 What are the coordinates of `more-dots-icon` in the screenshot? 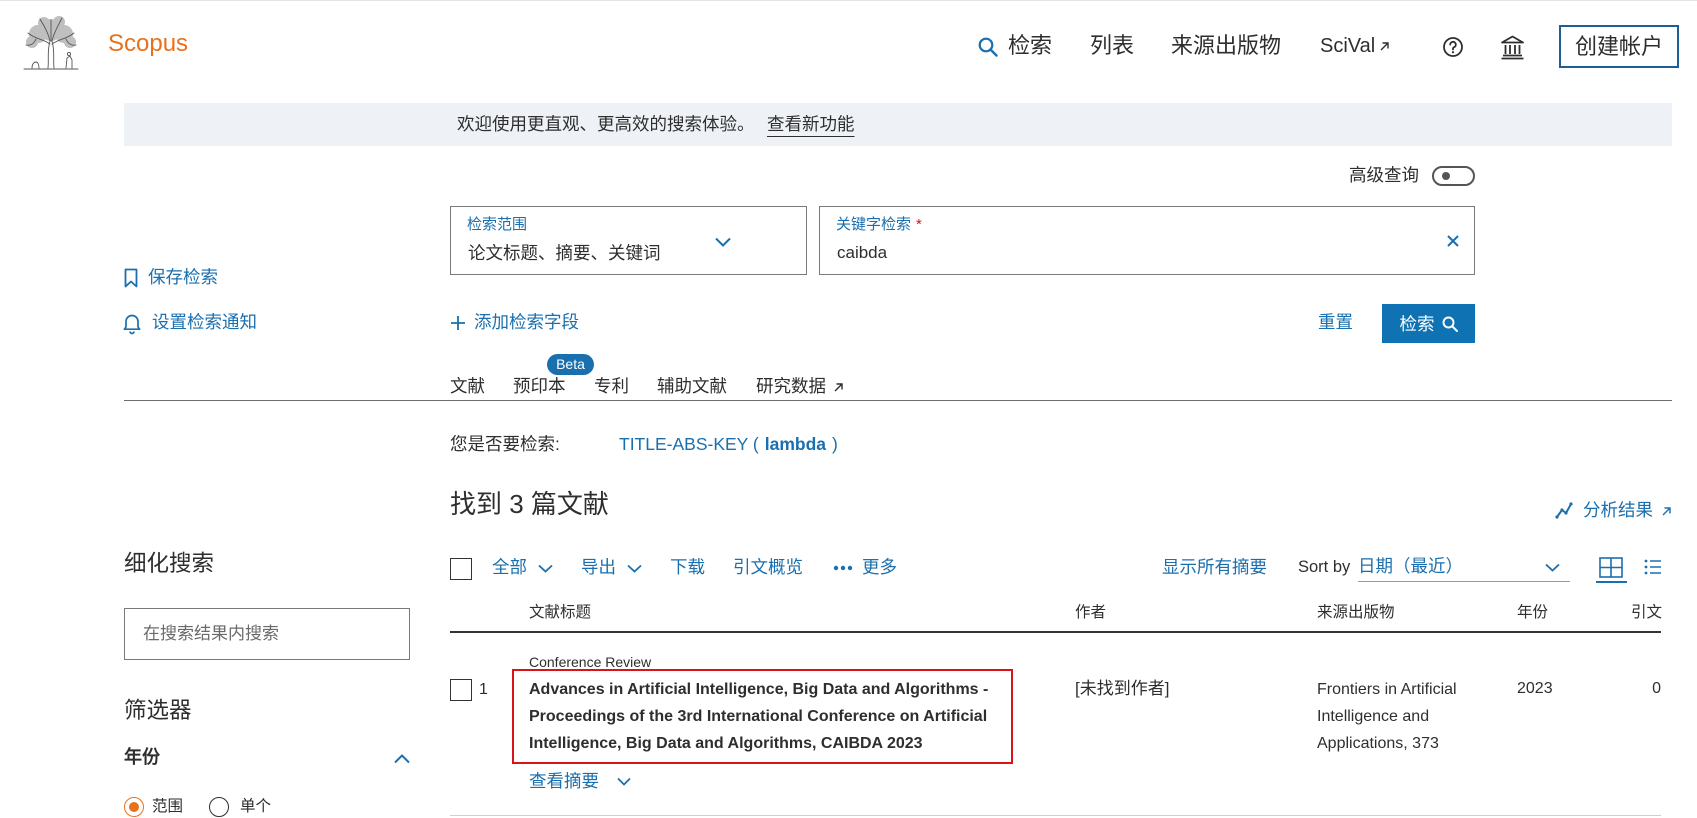 It's located at (843, 568).